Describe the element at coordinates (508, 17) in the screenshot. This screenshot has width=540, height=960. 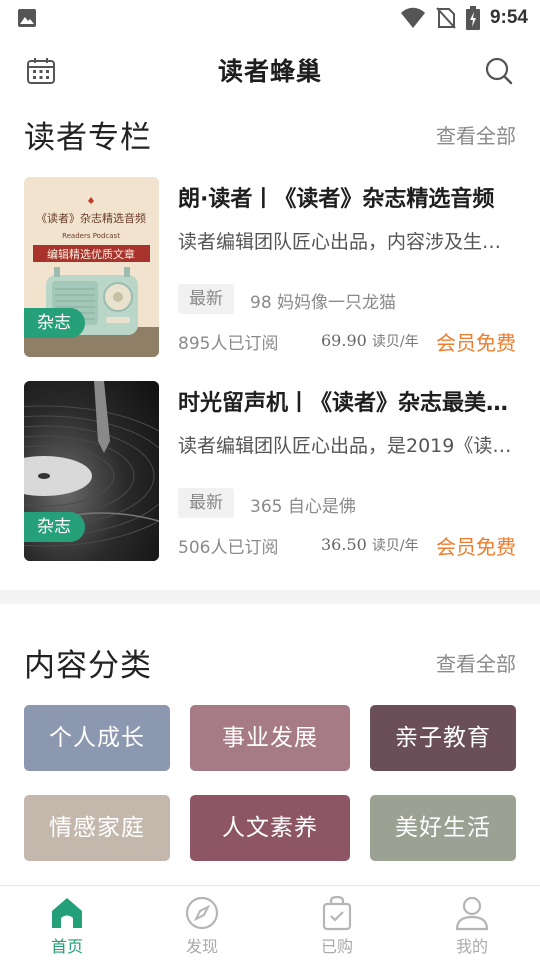
I see `clock: 9:54` at that location.